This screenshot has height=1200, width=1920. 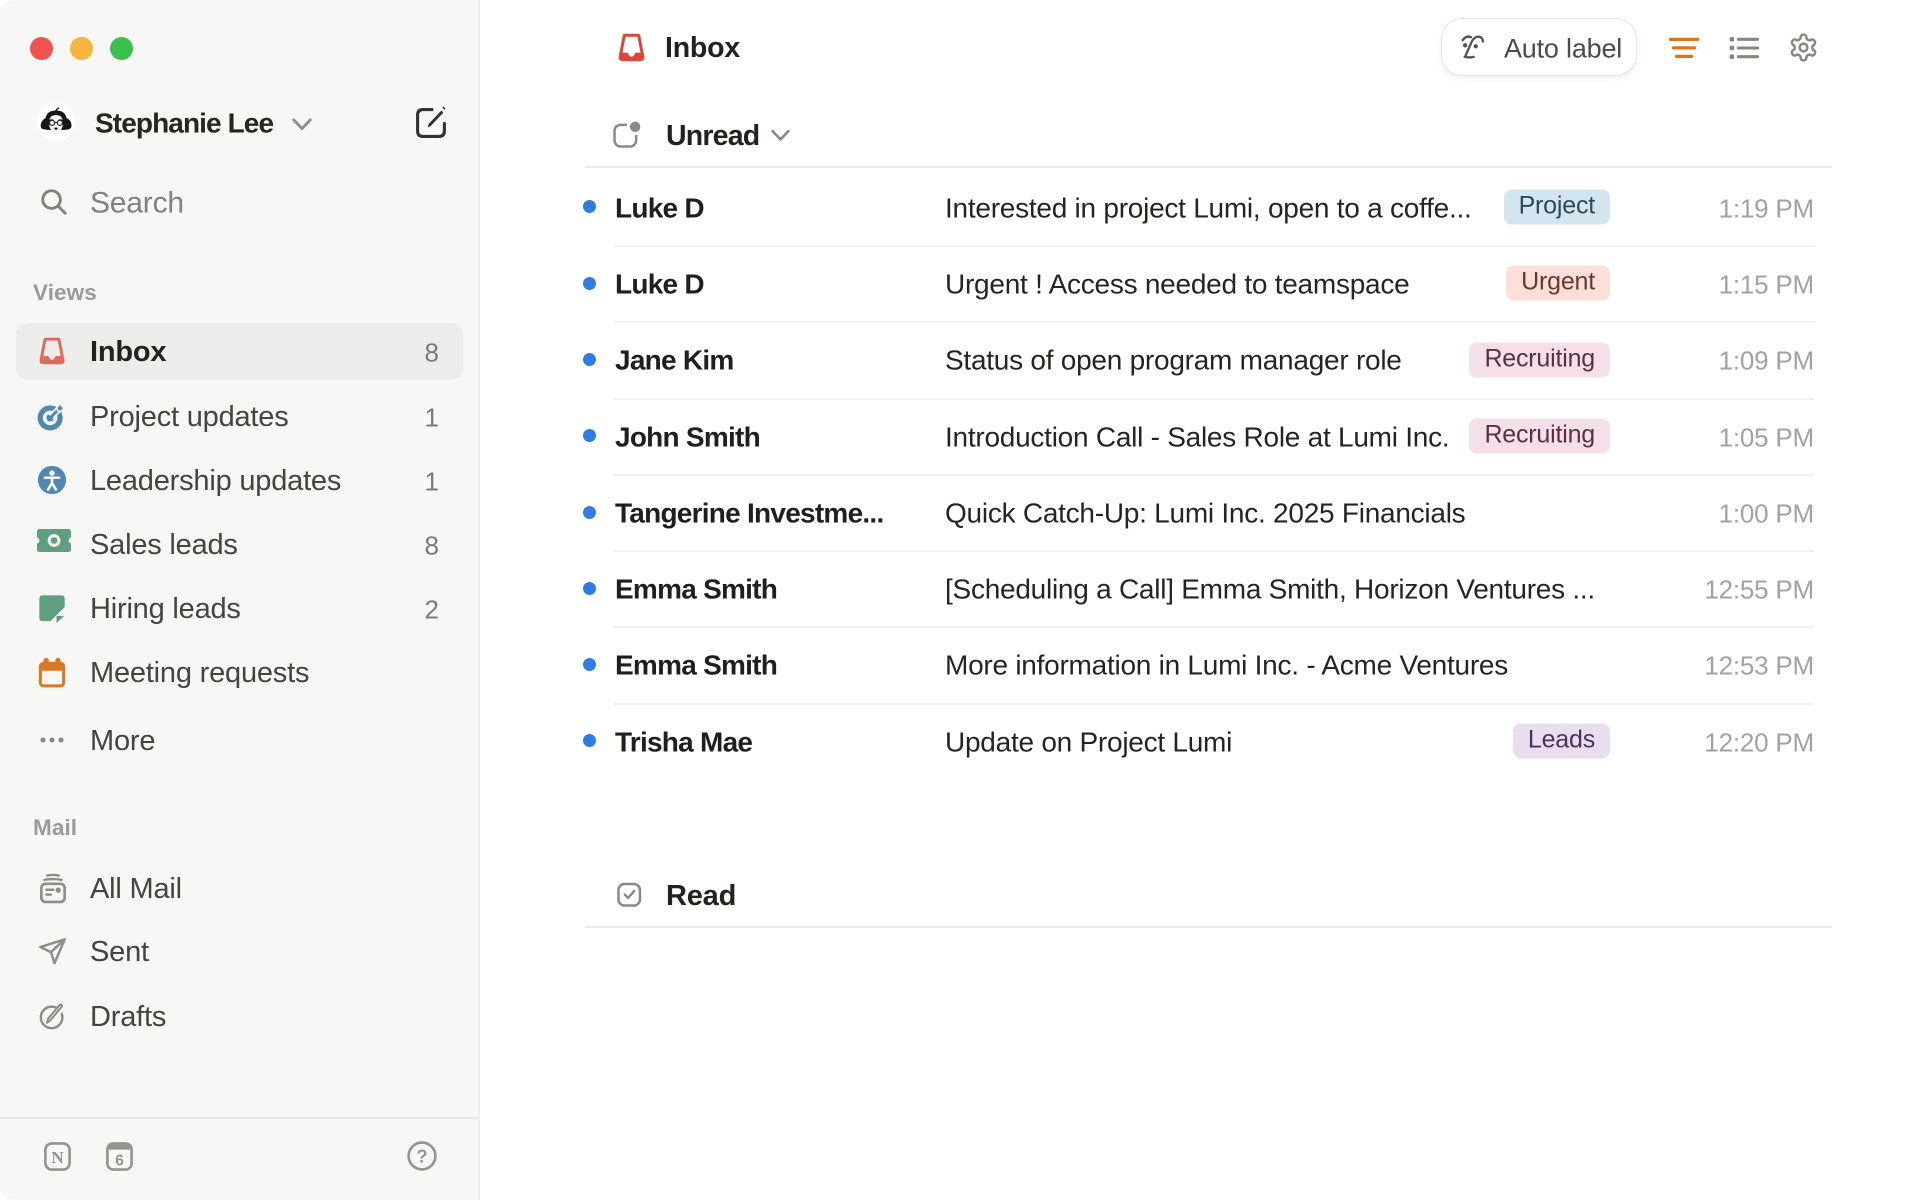 What do you see at coordinates (119, 1160) in the screenshot?
I see `svg-text: 6` at bounding box center [119, 1160].